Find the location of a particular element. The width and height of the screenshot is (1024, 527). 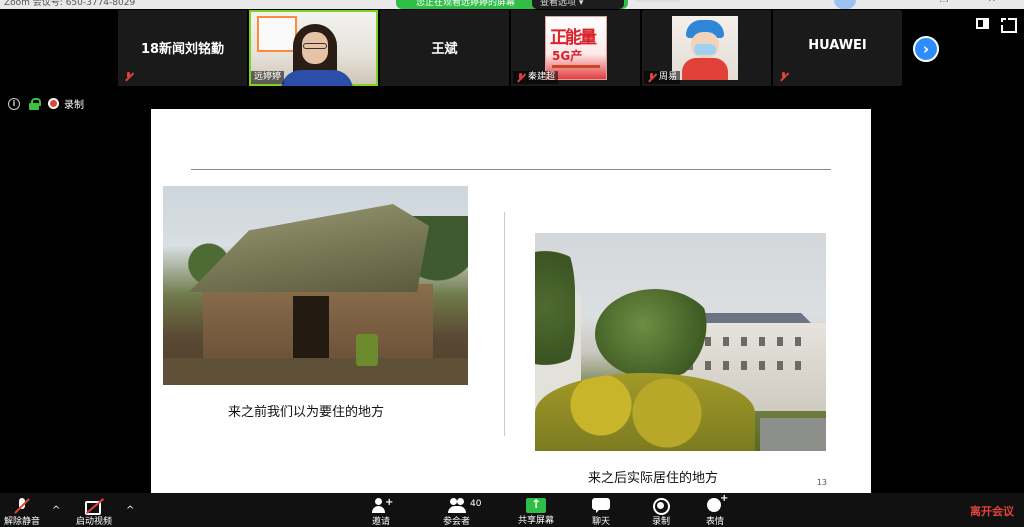

start-video-button: 启动视频 is located at coordinates (94, 511).